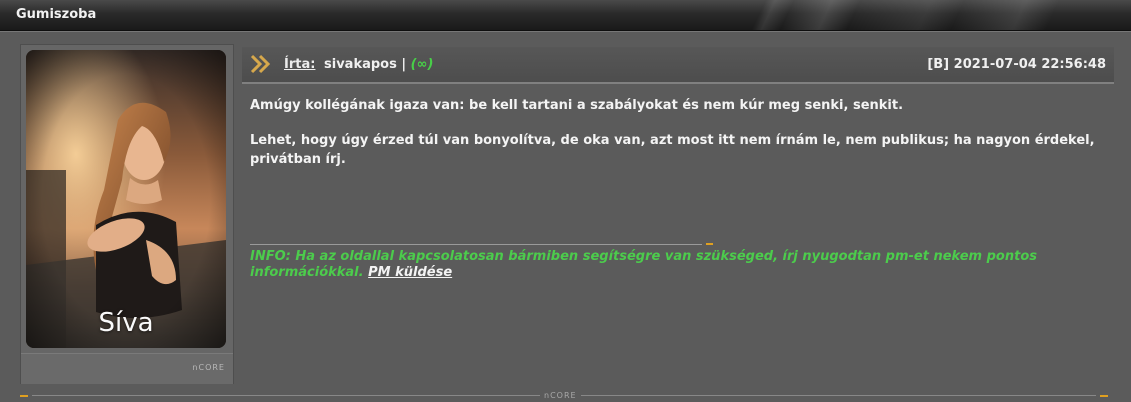 The width and height of the screenshot is (1131, 402). I want to click on rank-badge: (∞), so click(422, 64).